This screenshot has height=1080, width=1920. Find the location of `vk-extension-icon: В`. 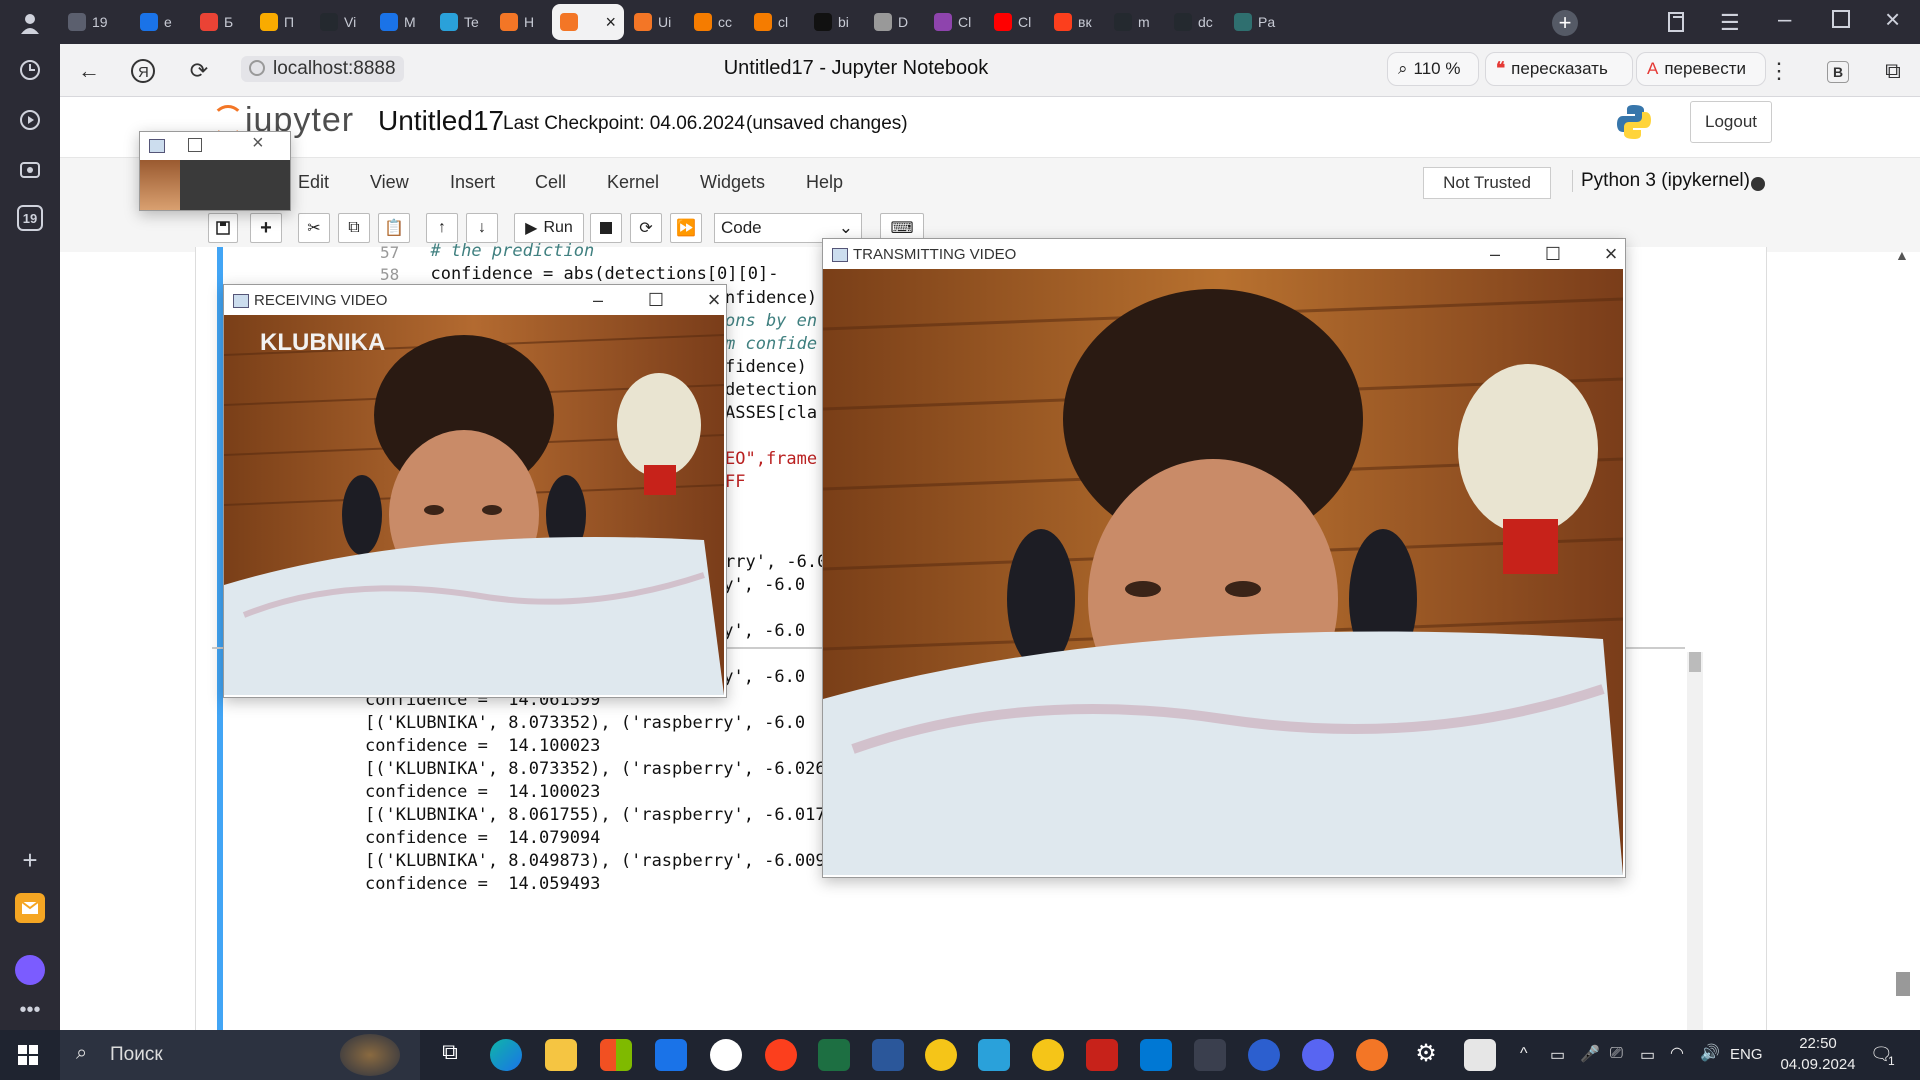

vk-extension-icon: В is located at coordinates (1838, 72).